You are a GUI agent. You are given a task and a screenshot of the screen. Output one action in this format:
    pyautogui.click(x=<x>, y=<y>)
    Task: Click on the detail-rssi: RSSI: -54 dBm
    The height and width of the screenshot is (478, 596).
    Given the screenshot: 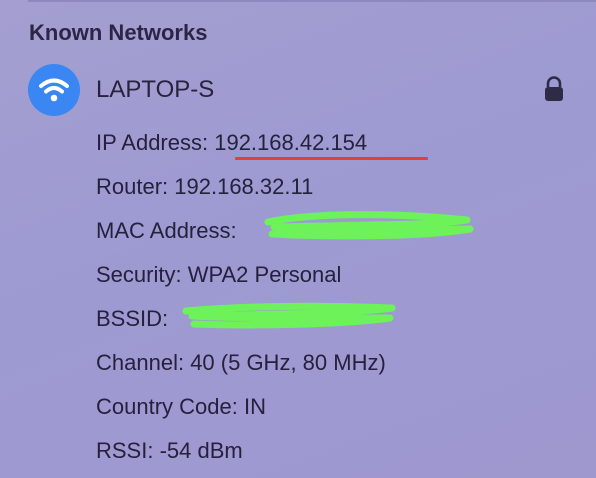 What is the action you would take?
    pyautogui.click(x=241, y=456)
    